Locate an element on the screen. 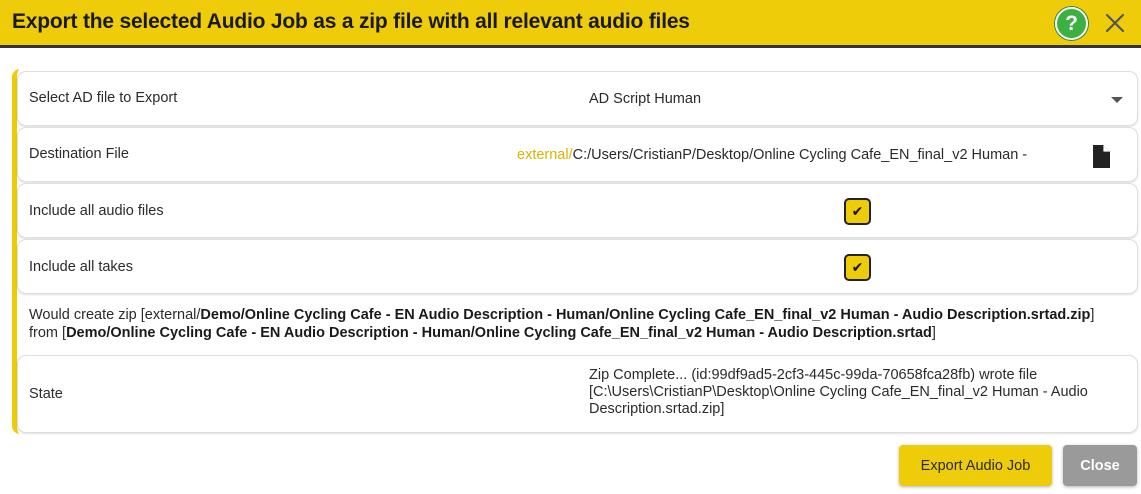 The width and height of the screenshot is (1141, 494). select-ad-file-value: AD Script Human is located at coordinates (645, 99).